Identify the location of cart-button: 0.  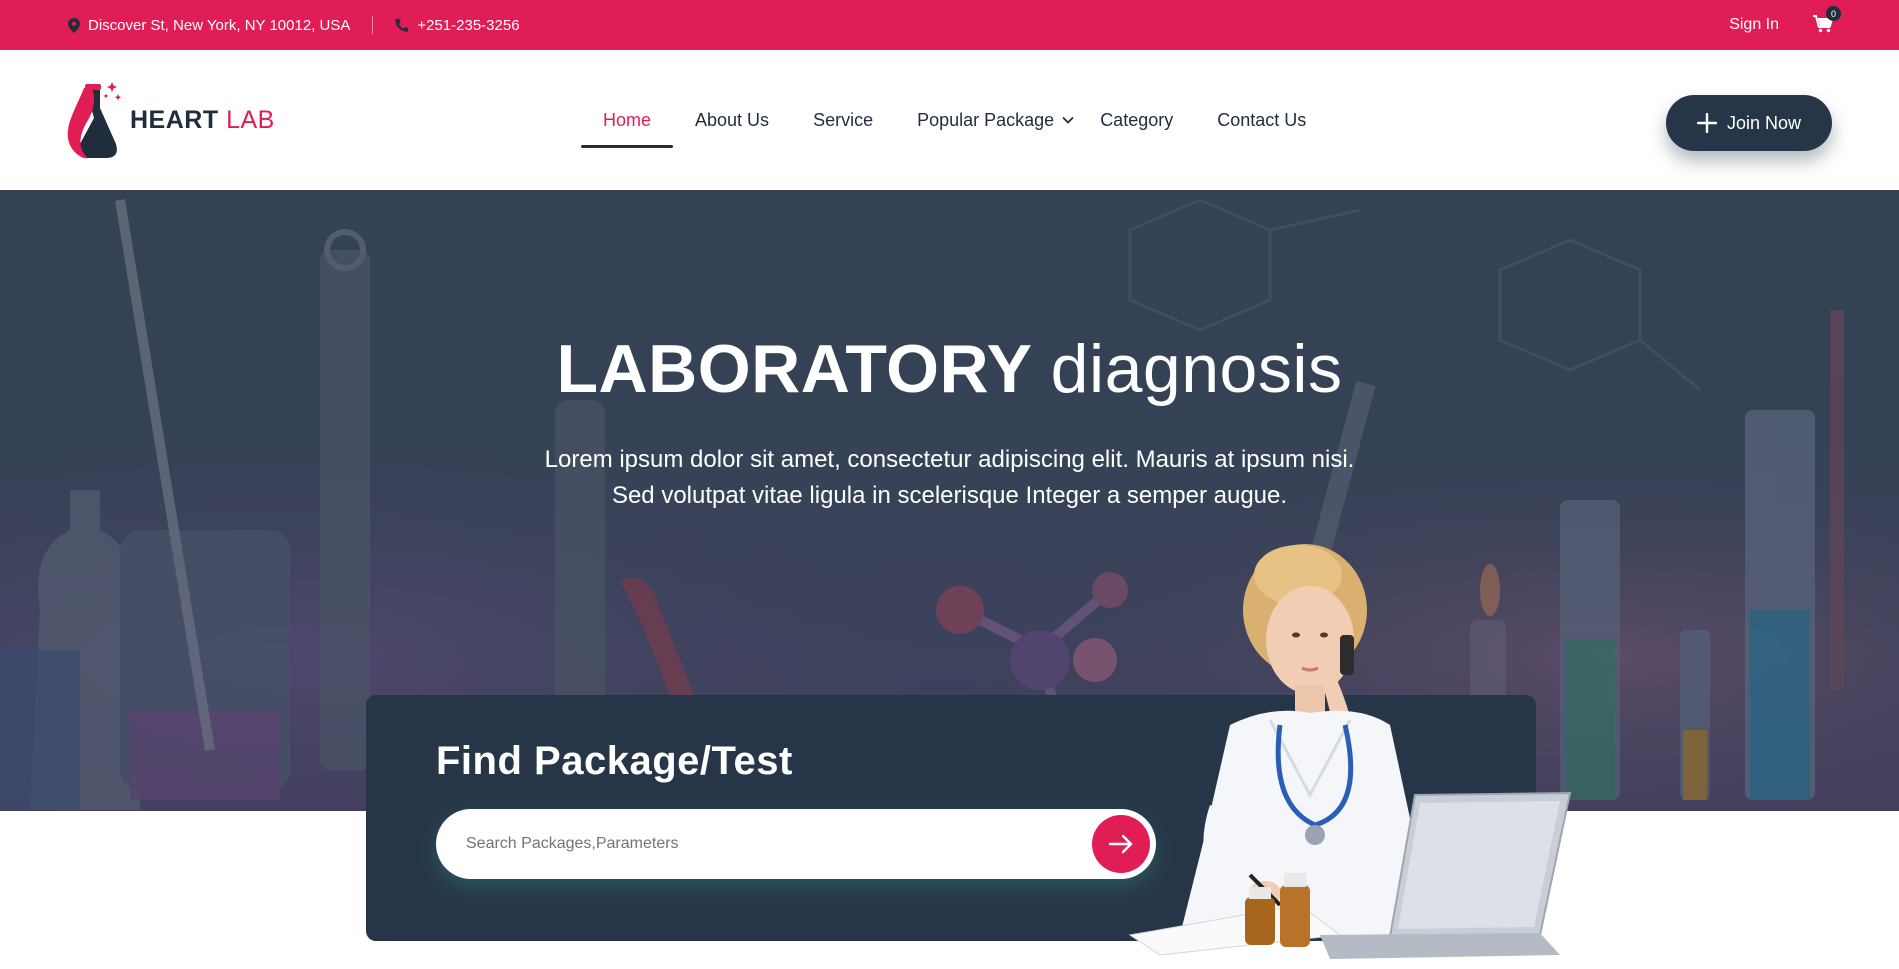
(1827, 20).